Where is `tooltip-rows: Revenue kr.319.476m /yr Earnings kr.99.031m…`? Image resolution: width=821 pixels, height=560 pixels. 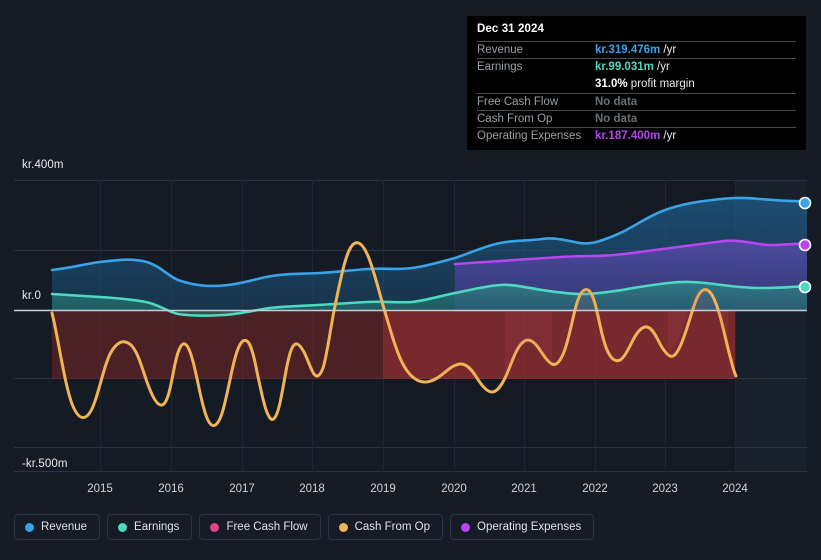
tooltip-rows: Revenue kr.319.476m /yr Earnings kr.99.031m… is located at coordinates (636, 92).